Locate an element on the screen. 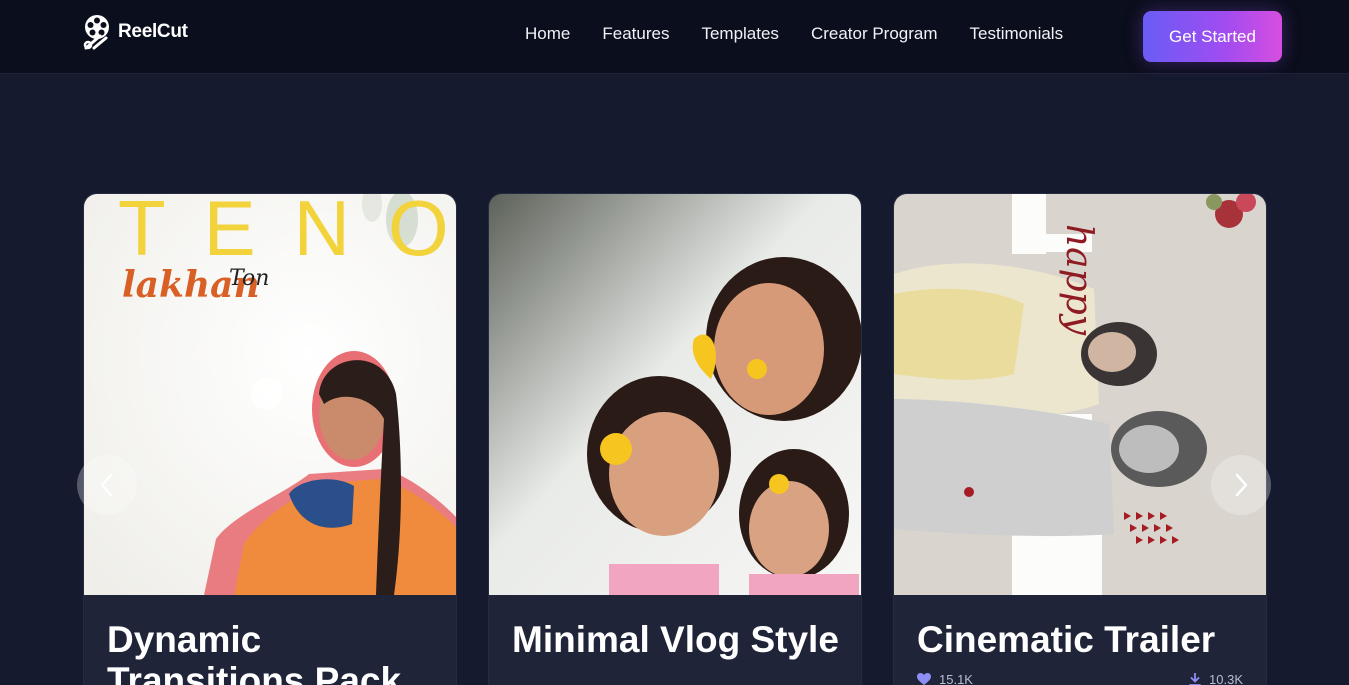 The height and width of the screenshot is (685, 1349). poster-script-text: happy is located at coordinates (1078, 280).